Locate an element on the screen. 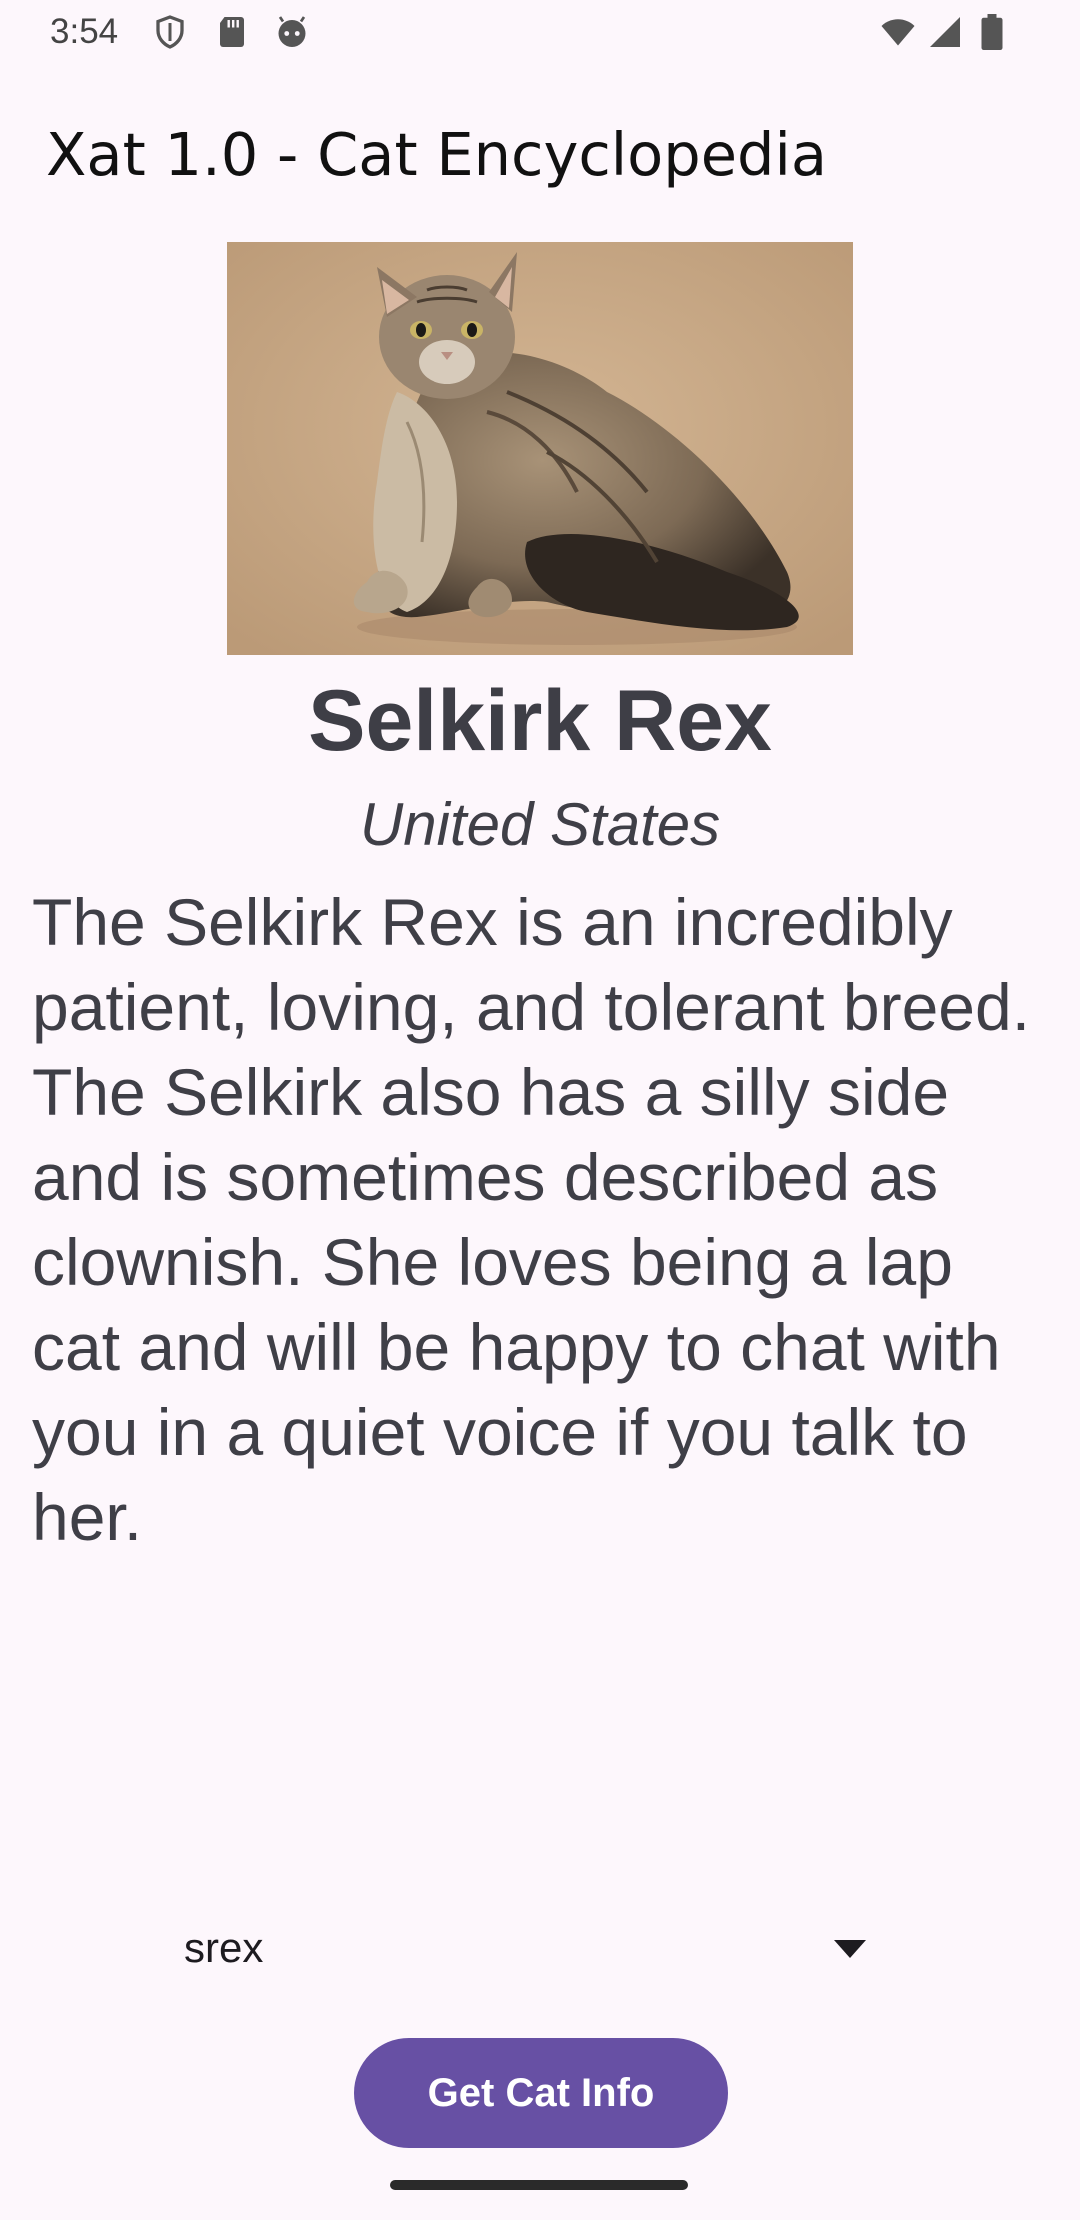 This screenshot has height=2220, width=1080. sd-card-icon is located at coordinates (232, 32).